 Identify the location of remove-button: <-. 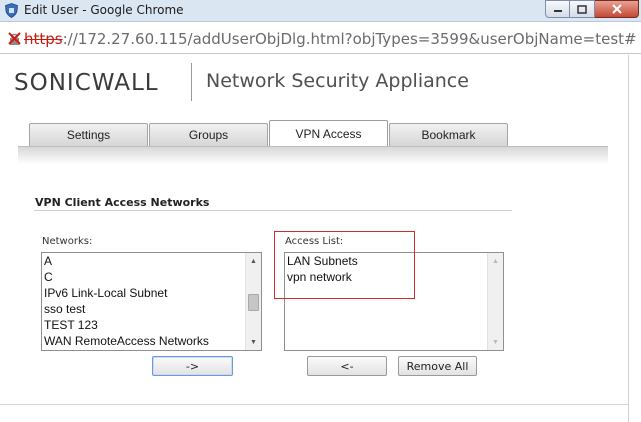
(347, 366).